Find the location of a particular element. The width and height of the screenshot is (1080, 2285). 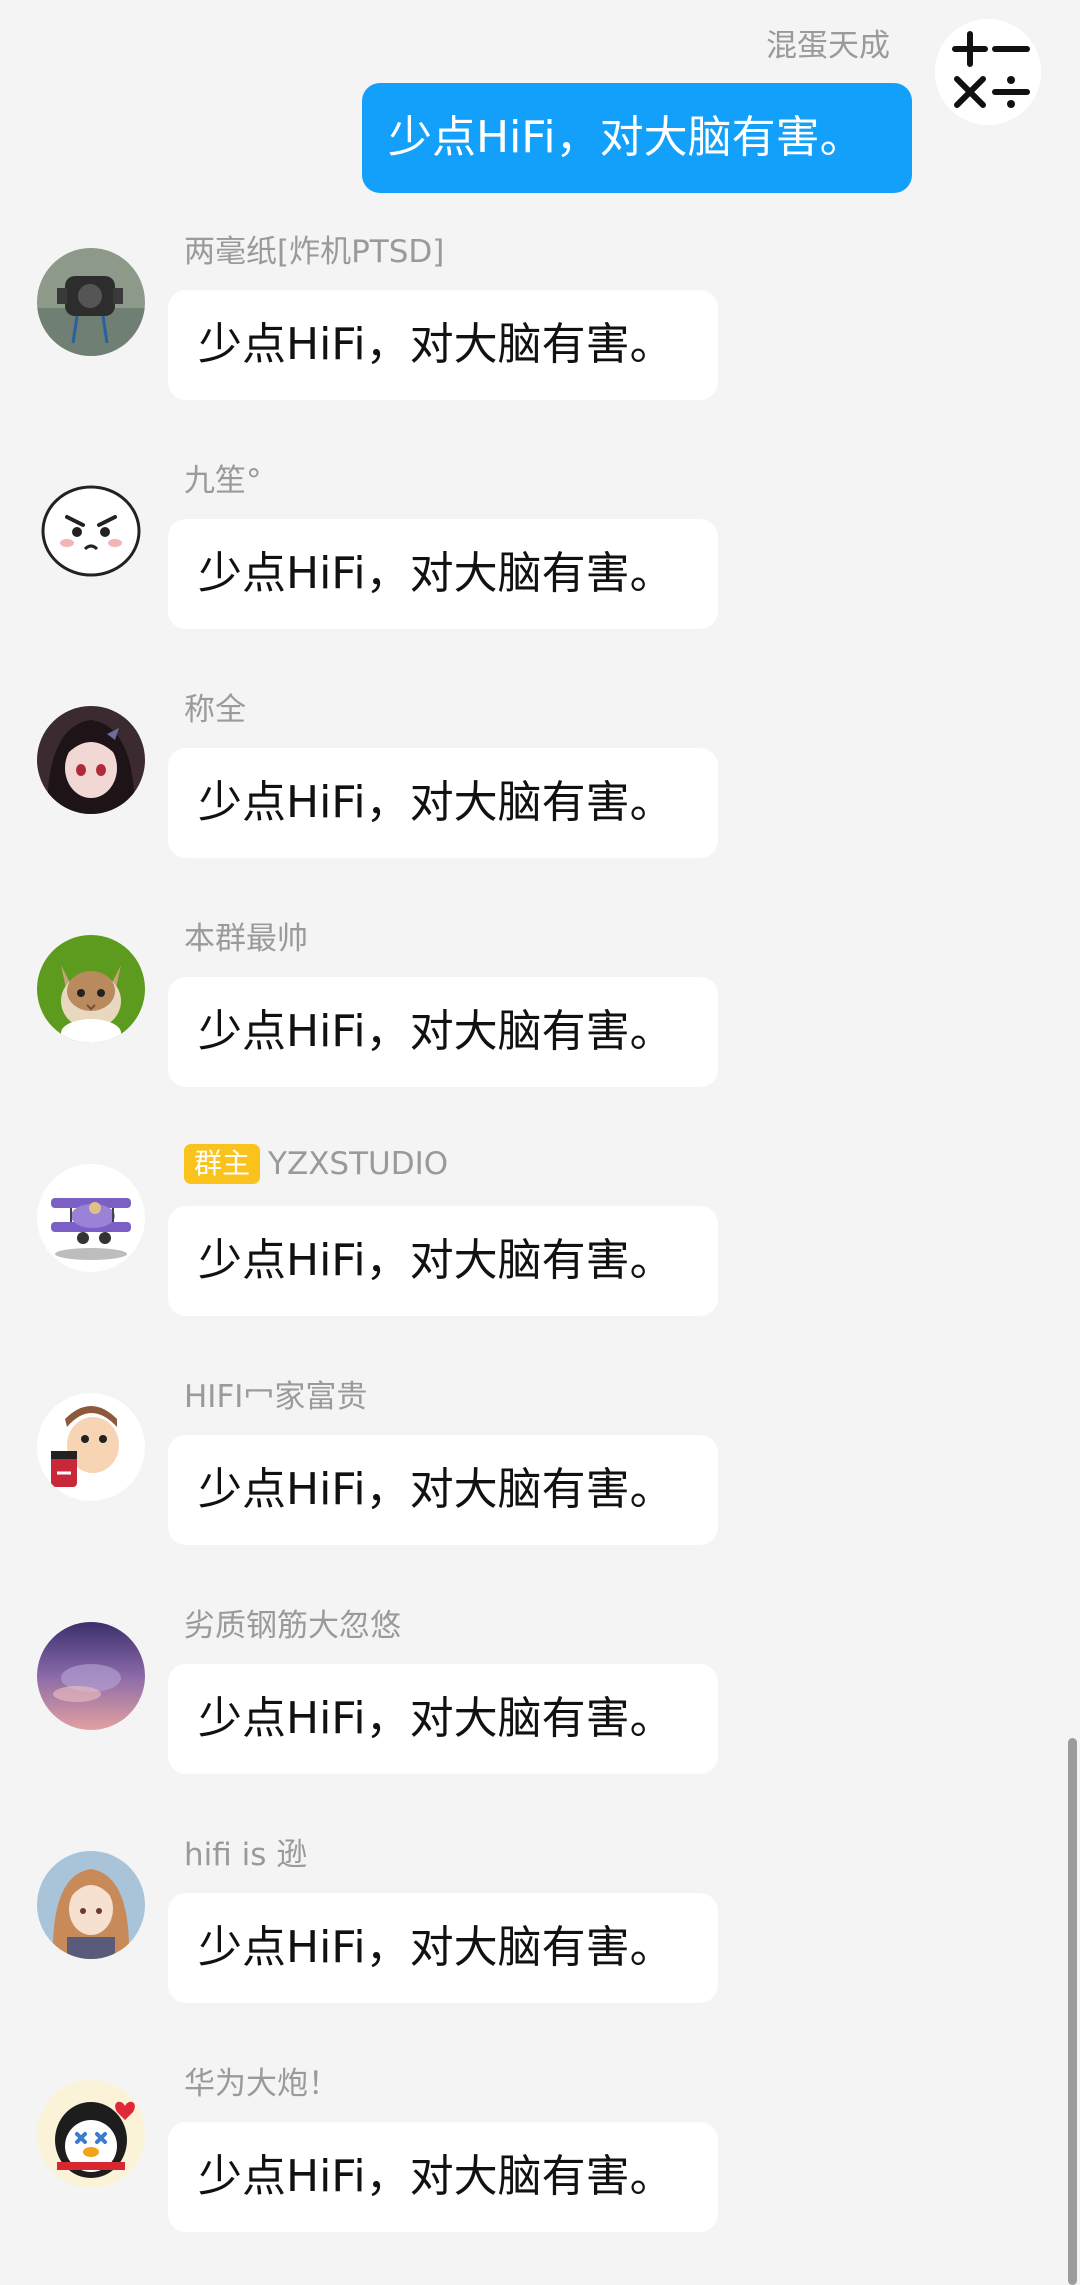

outgoing-message: 混蛋天成 少点HiFi，对大脑有害。 is located at coordinates (540, 100).